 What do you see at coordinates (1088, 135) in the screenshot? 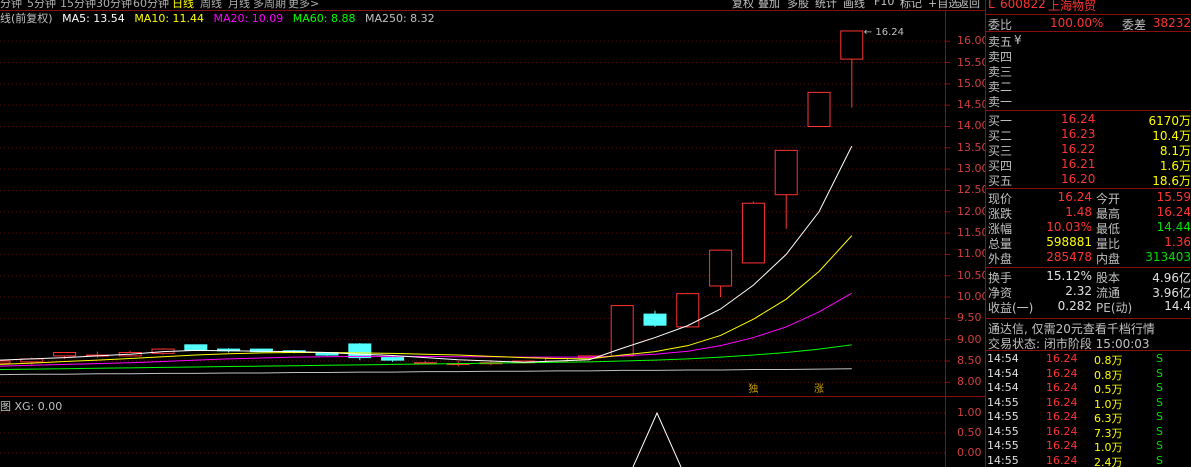
I see `buy-level-2: 买二 16.23 10.4万` at bounding box center [1088, 135].